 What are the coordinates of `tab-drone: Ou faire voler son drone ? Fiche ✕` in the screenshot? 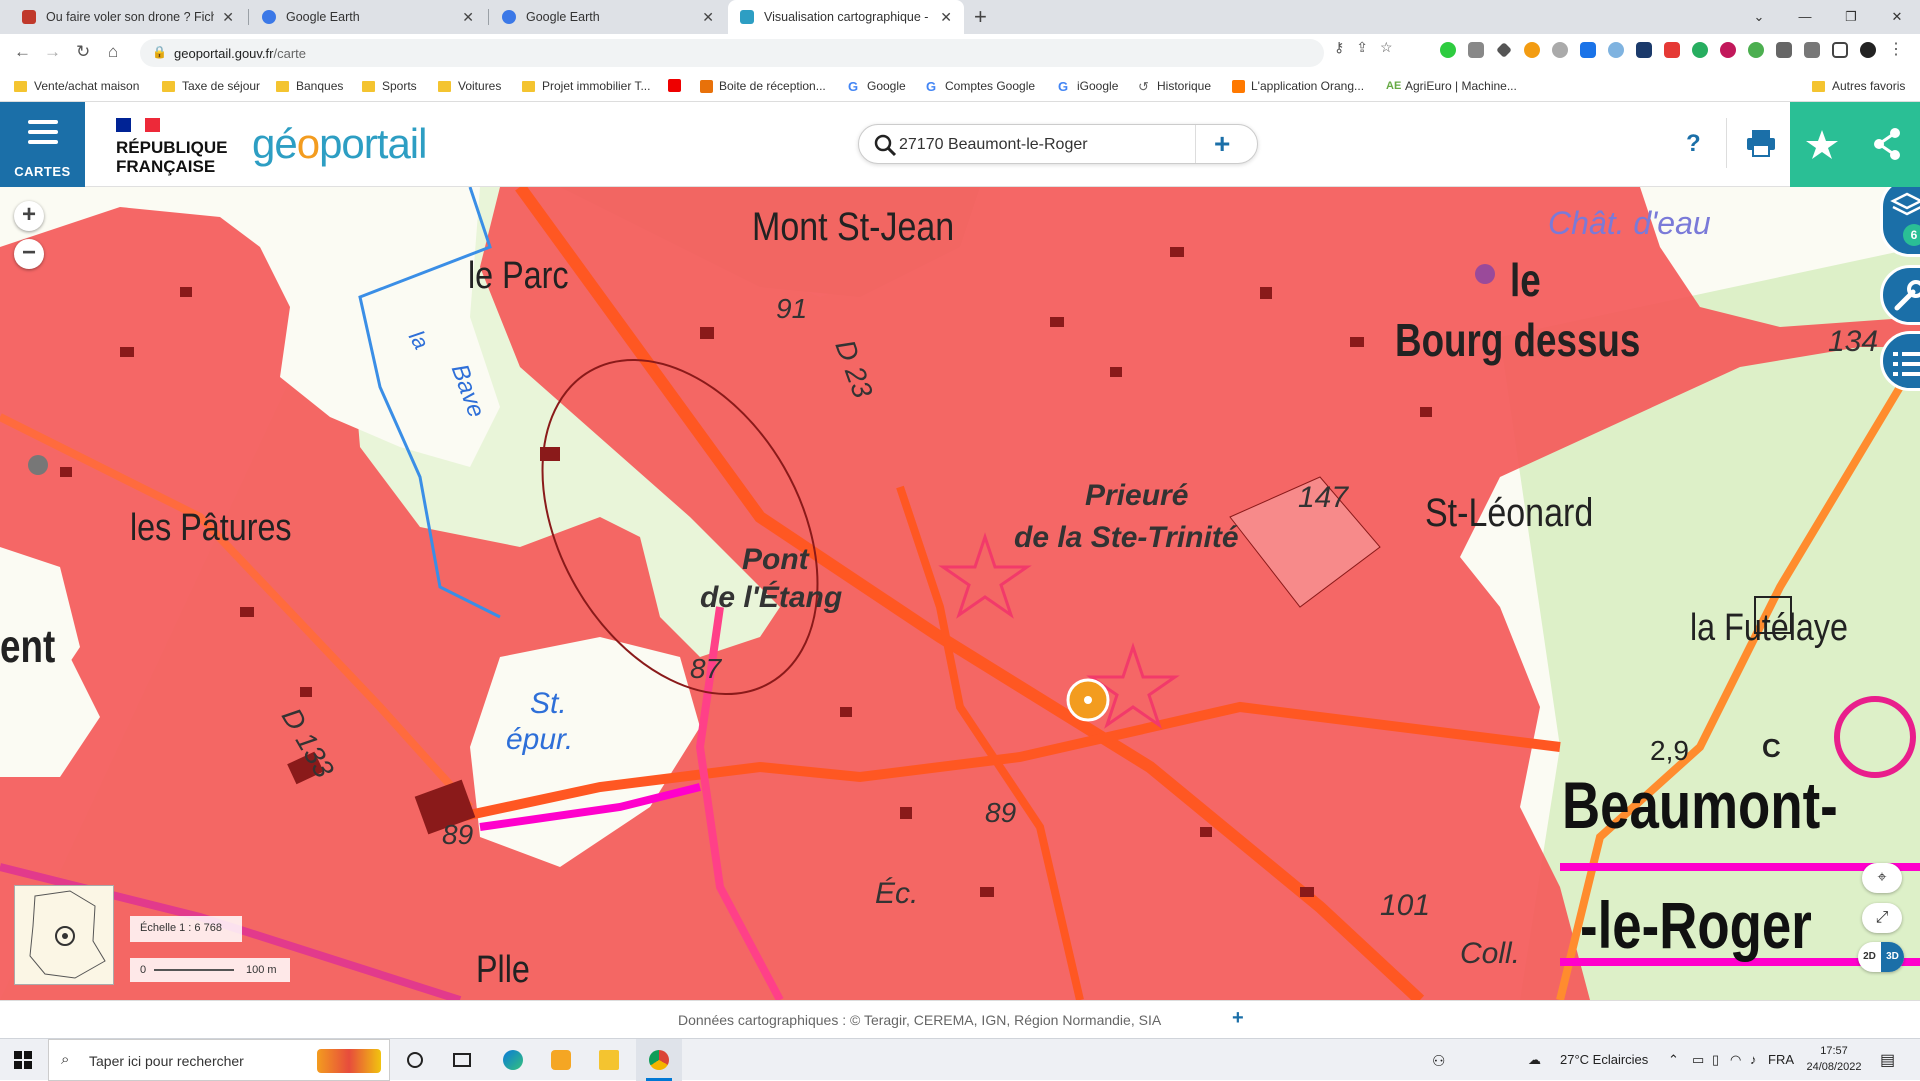 It's located at (128, 17).